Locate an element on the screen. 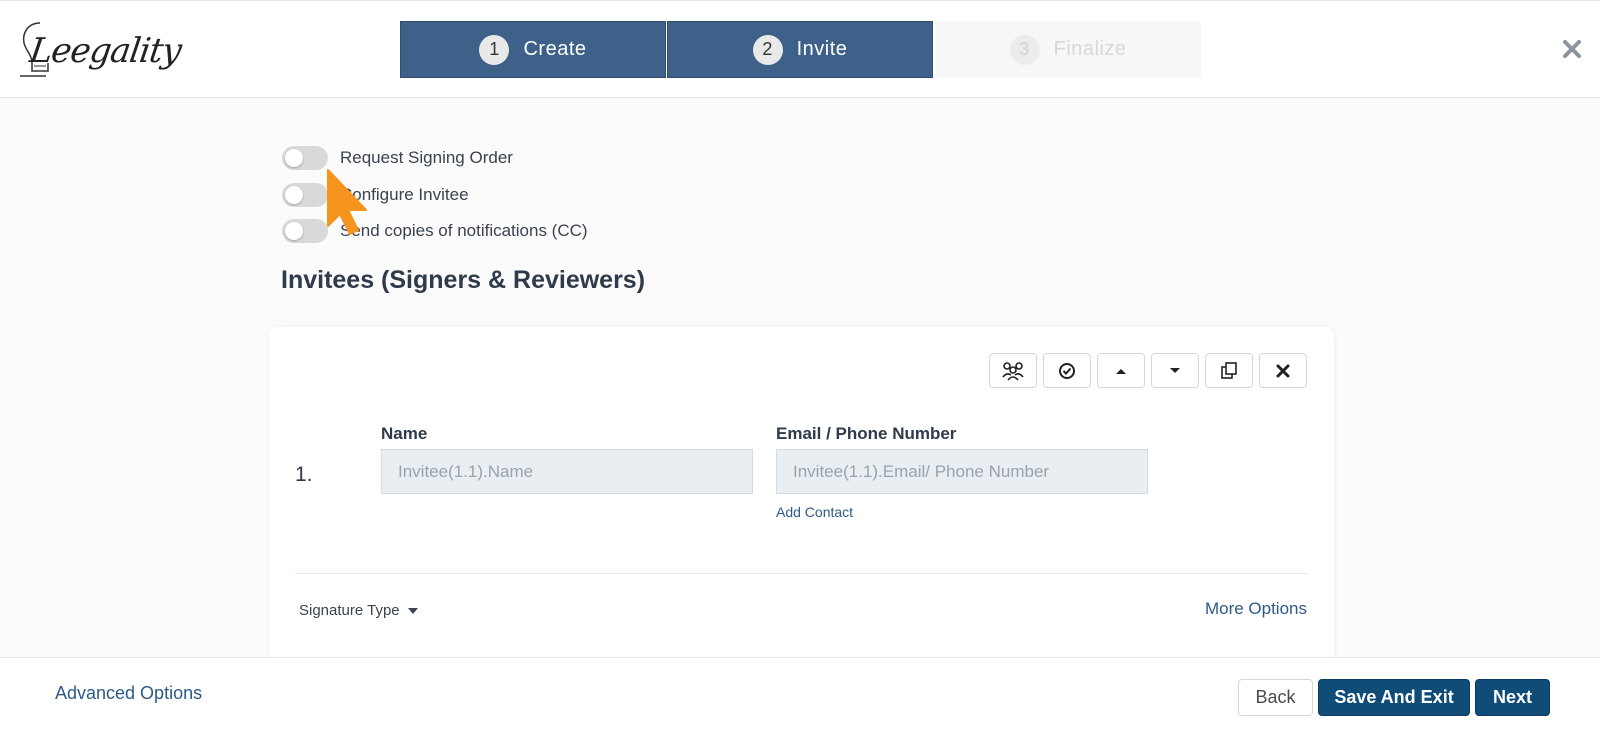 The width and height of the screenshot is (1600, 733). step-number: 2 is located at coordinates (767, 49).